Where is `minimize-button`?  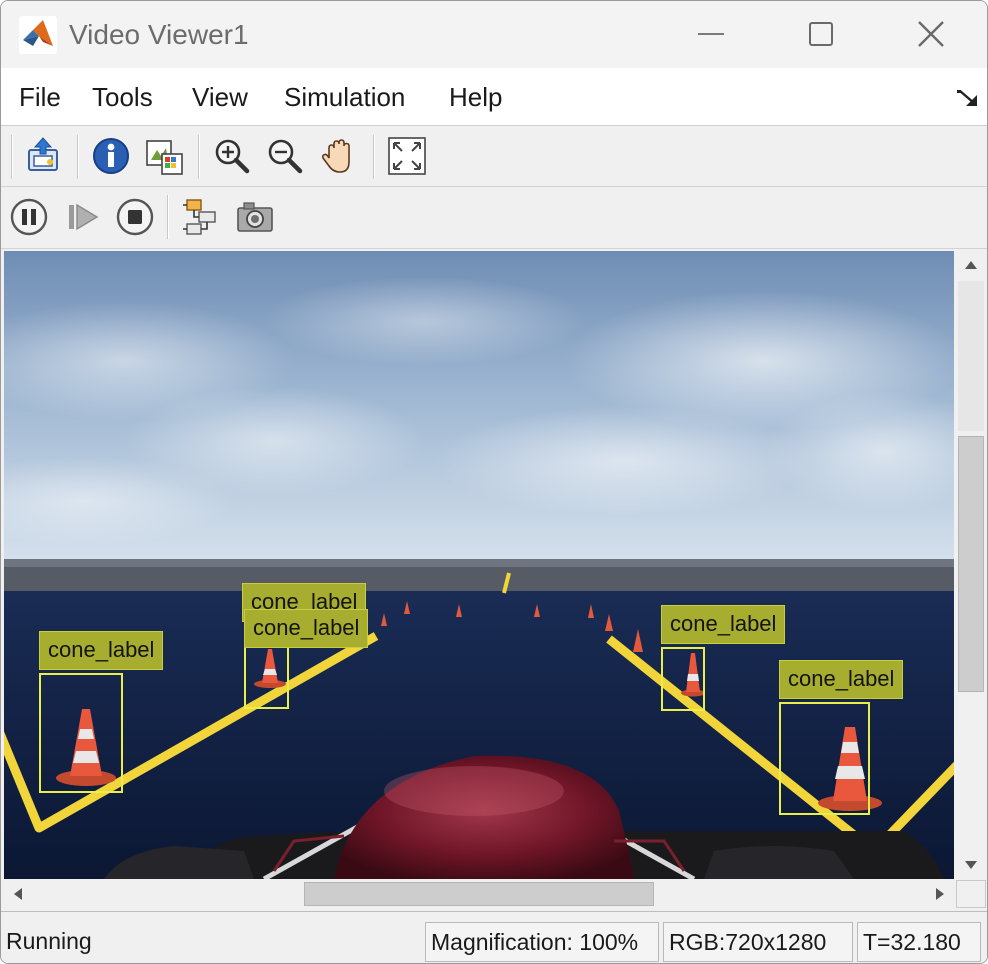
minimize-button is located at coordinates (711, 34).